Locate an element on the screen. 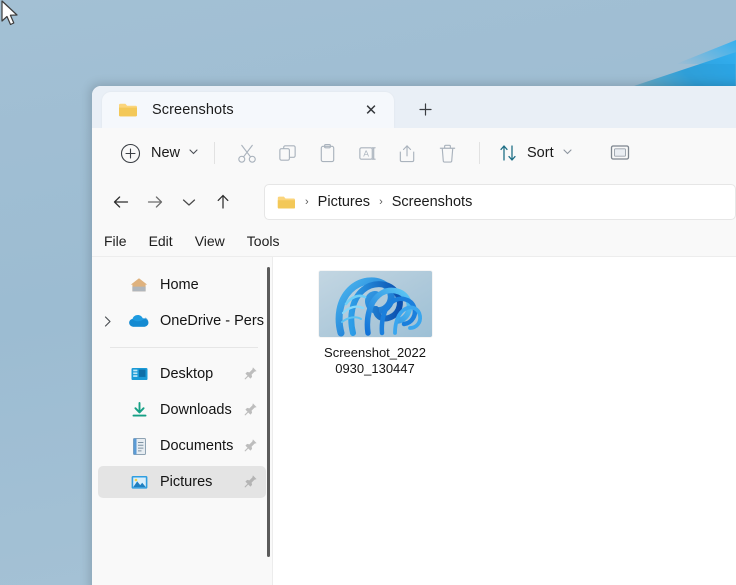 This screenshot has height=585, width=736. copy-icon is located at coordinates (287, 152).